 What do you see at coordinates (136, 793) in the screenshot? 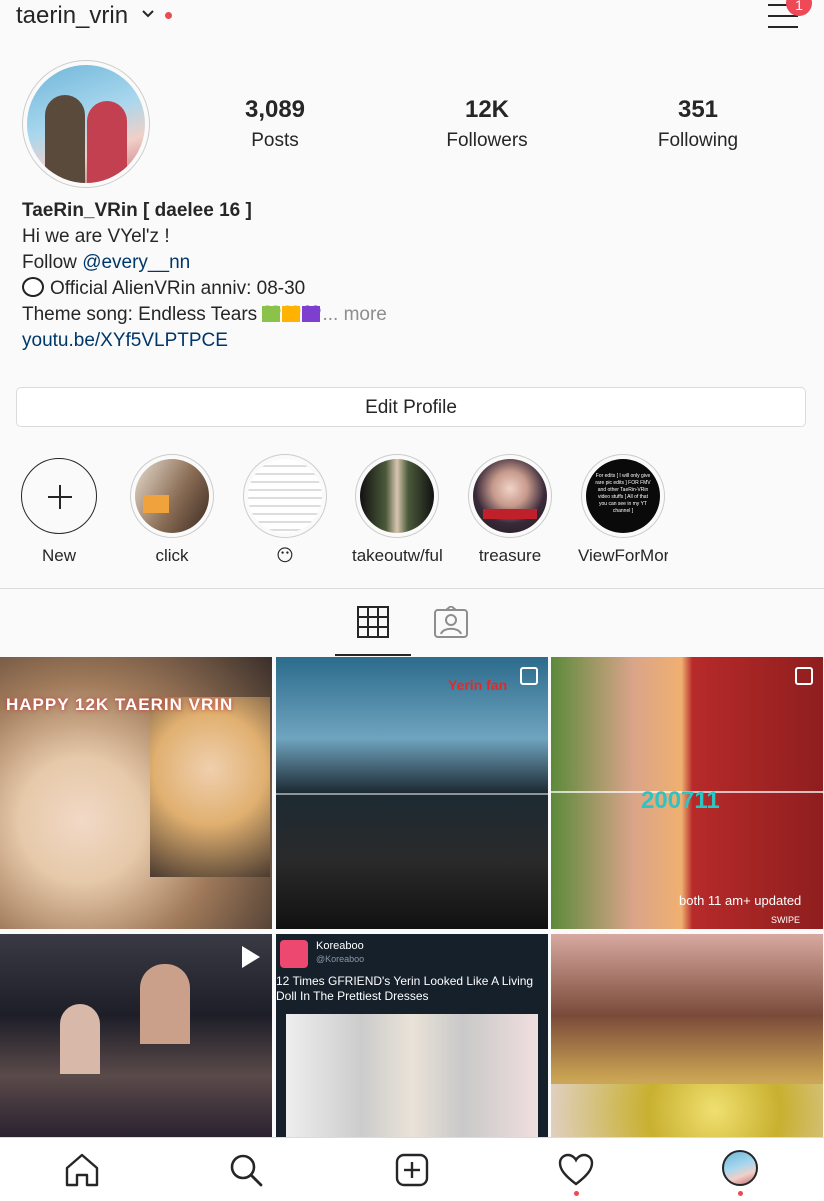
I see `post-thumbnail: HAPPY 12K TAERIN VRIN` at bounding box center [136, 793].